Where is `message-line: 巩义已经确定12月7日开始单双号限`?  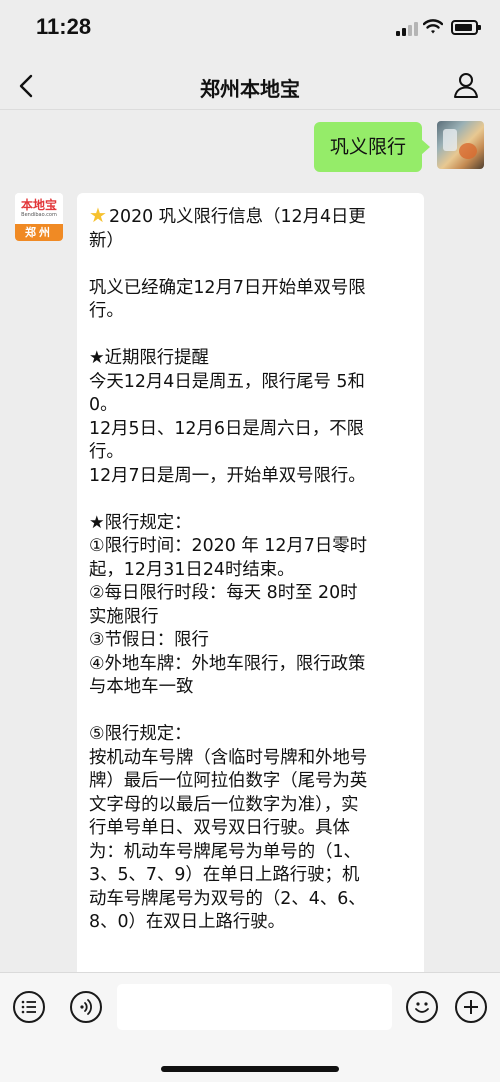 message-line: 巩义已经确定12月7日开始单双号限 is located at coordinates (227, 287).